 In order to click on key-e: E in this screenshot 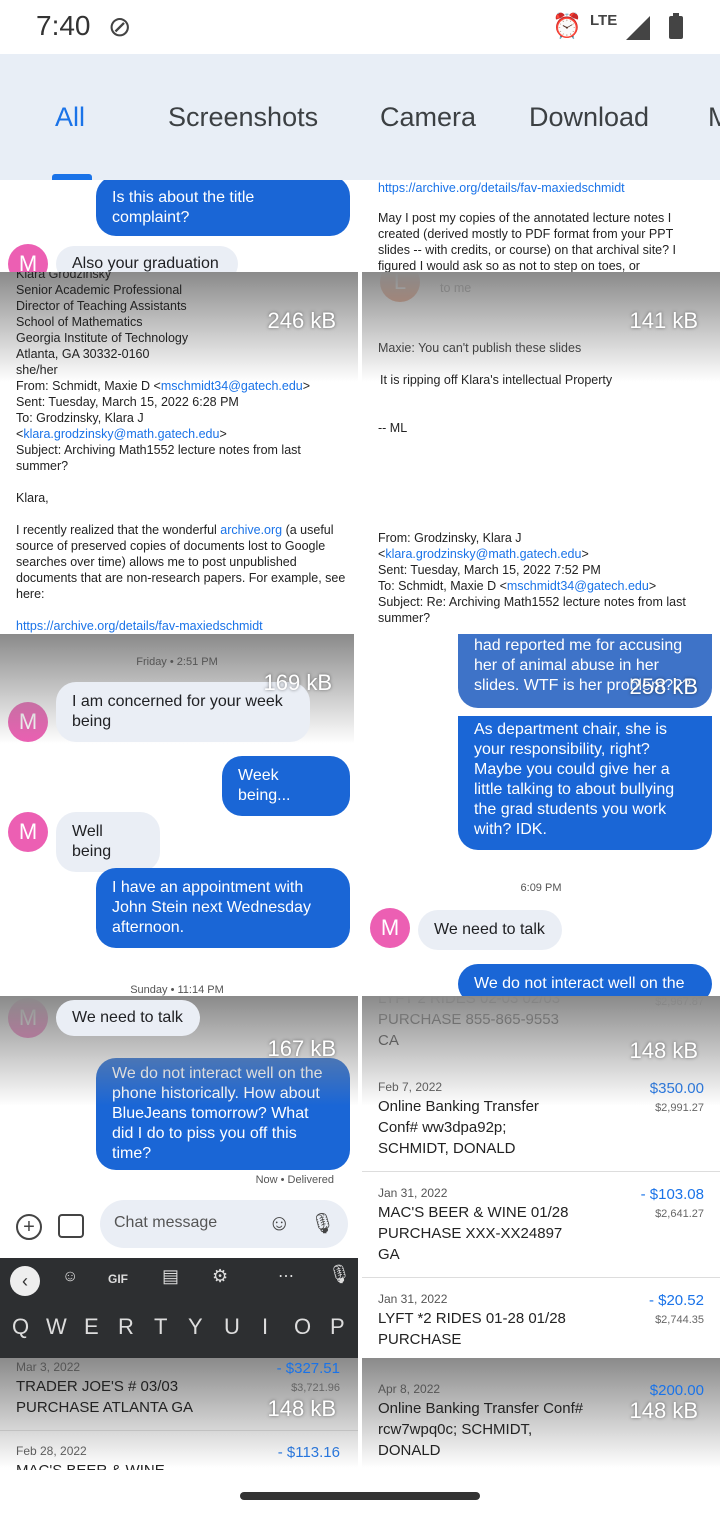, I will do `click(91, 1327)`.